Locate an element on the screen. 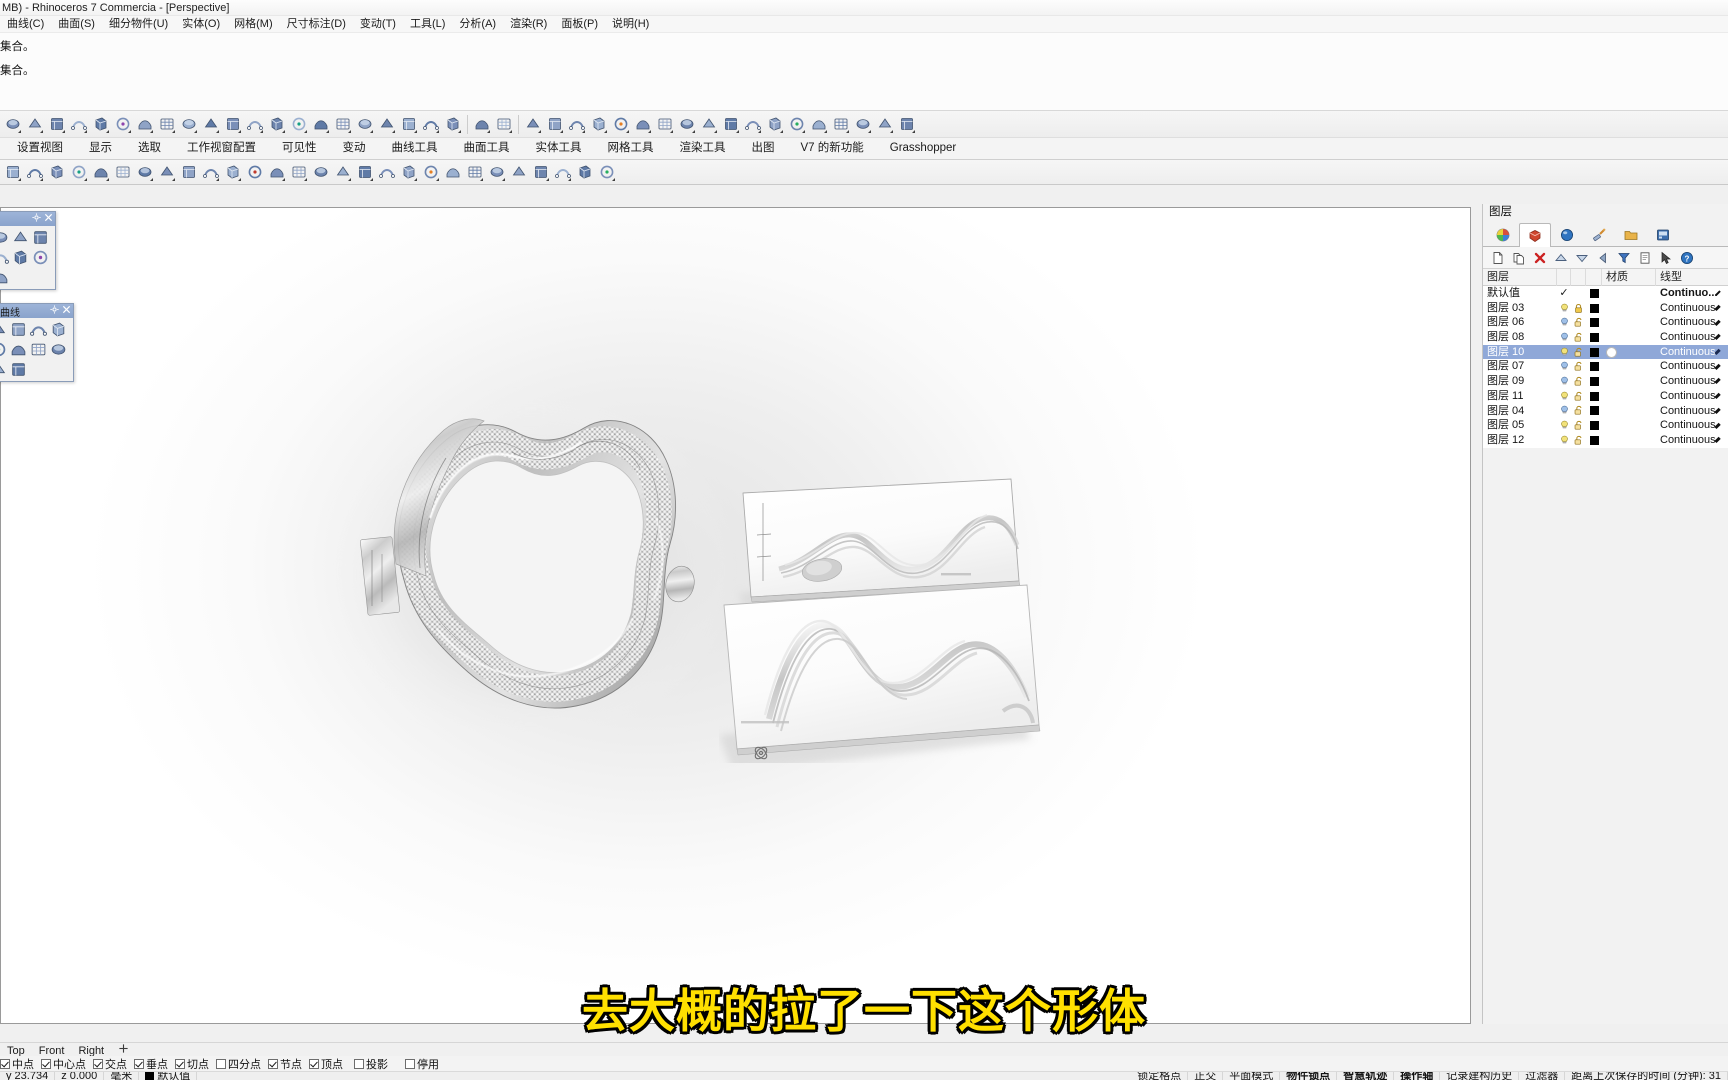 The height and width of the screenshot is (1080, 1728). menu-transform: 变动(T) is located at coordinates (378, 24).